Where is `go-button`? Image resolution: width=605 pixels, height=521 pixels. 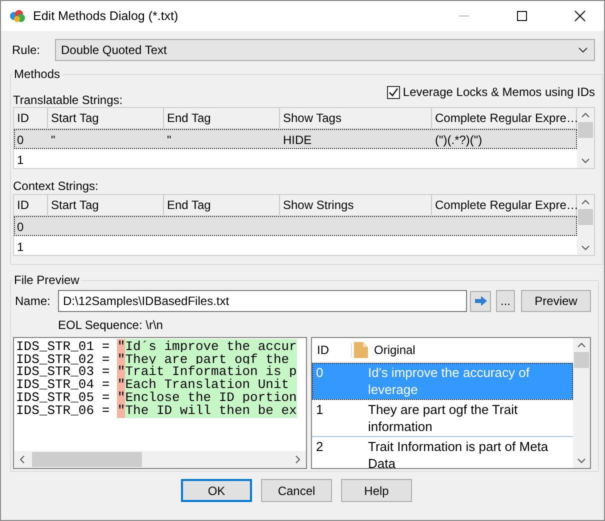
go-button is located at coordinates (480, 301).